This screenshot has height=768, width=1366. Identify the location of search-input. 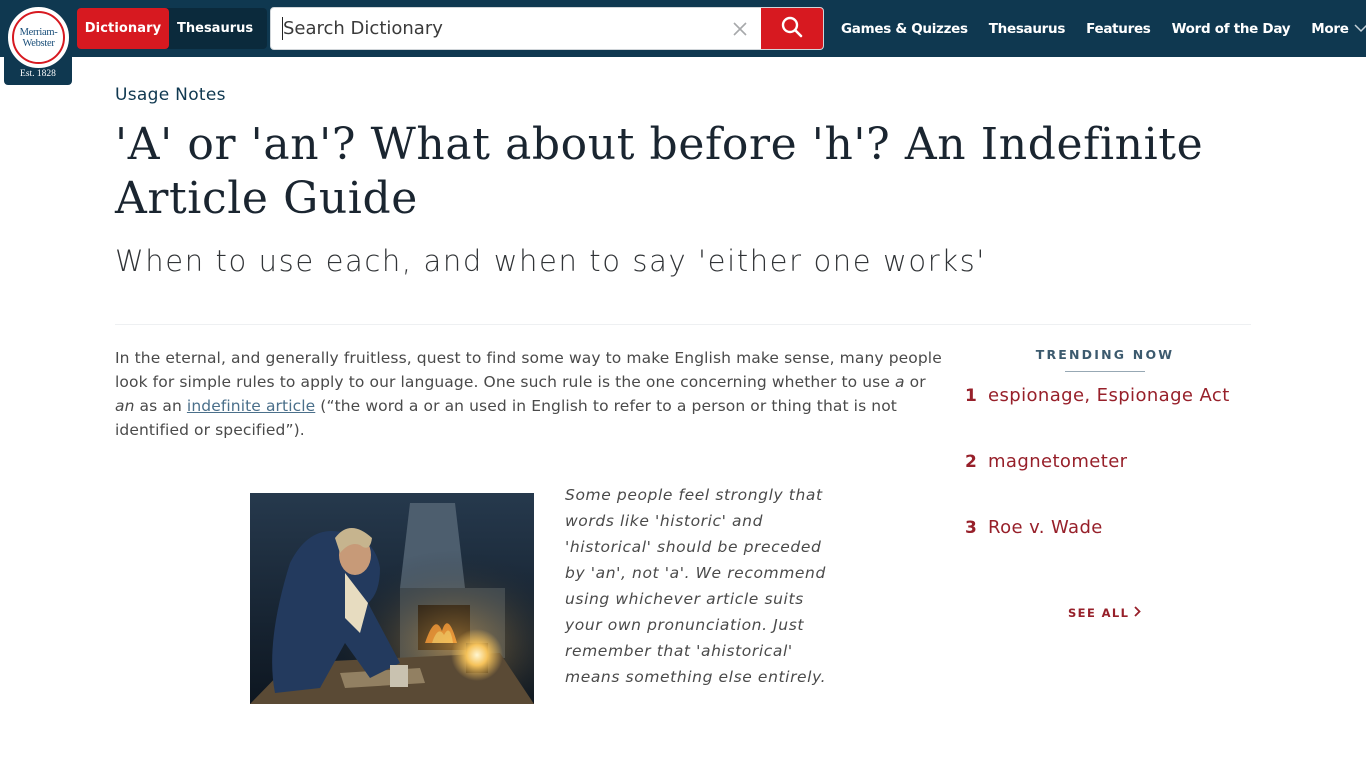
(506, 28).